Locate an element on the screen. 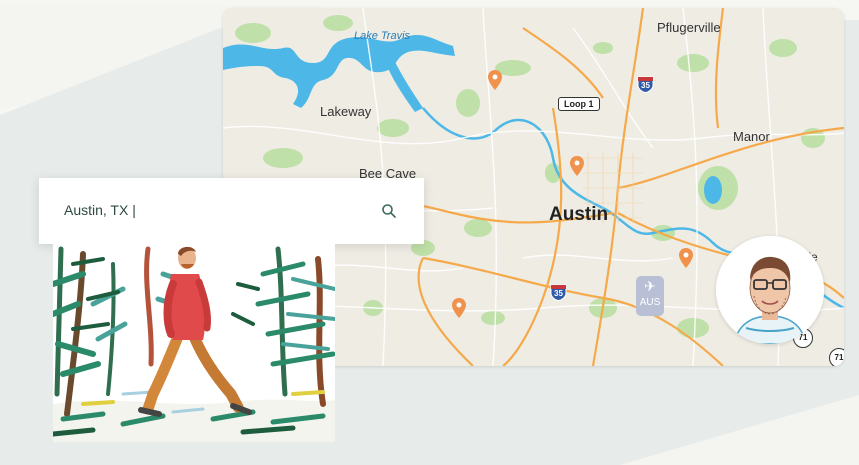 This screenshot has width=859, height=465. lakeway-label: Lakeway is located at coordinates (346, 111).